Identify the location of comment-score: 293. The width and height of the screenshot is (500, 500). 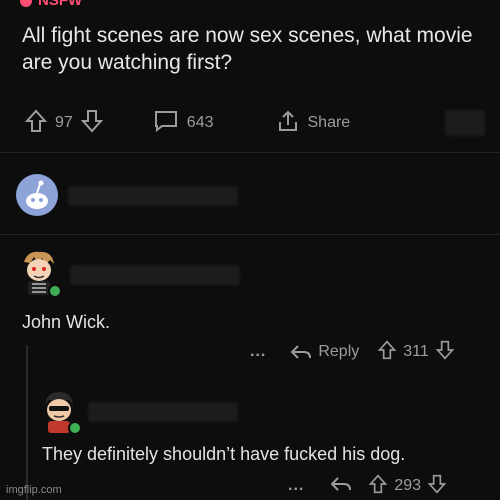
(408, 485).